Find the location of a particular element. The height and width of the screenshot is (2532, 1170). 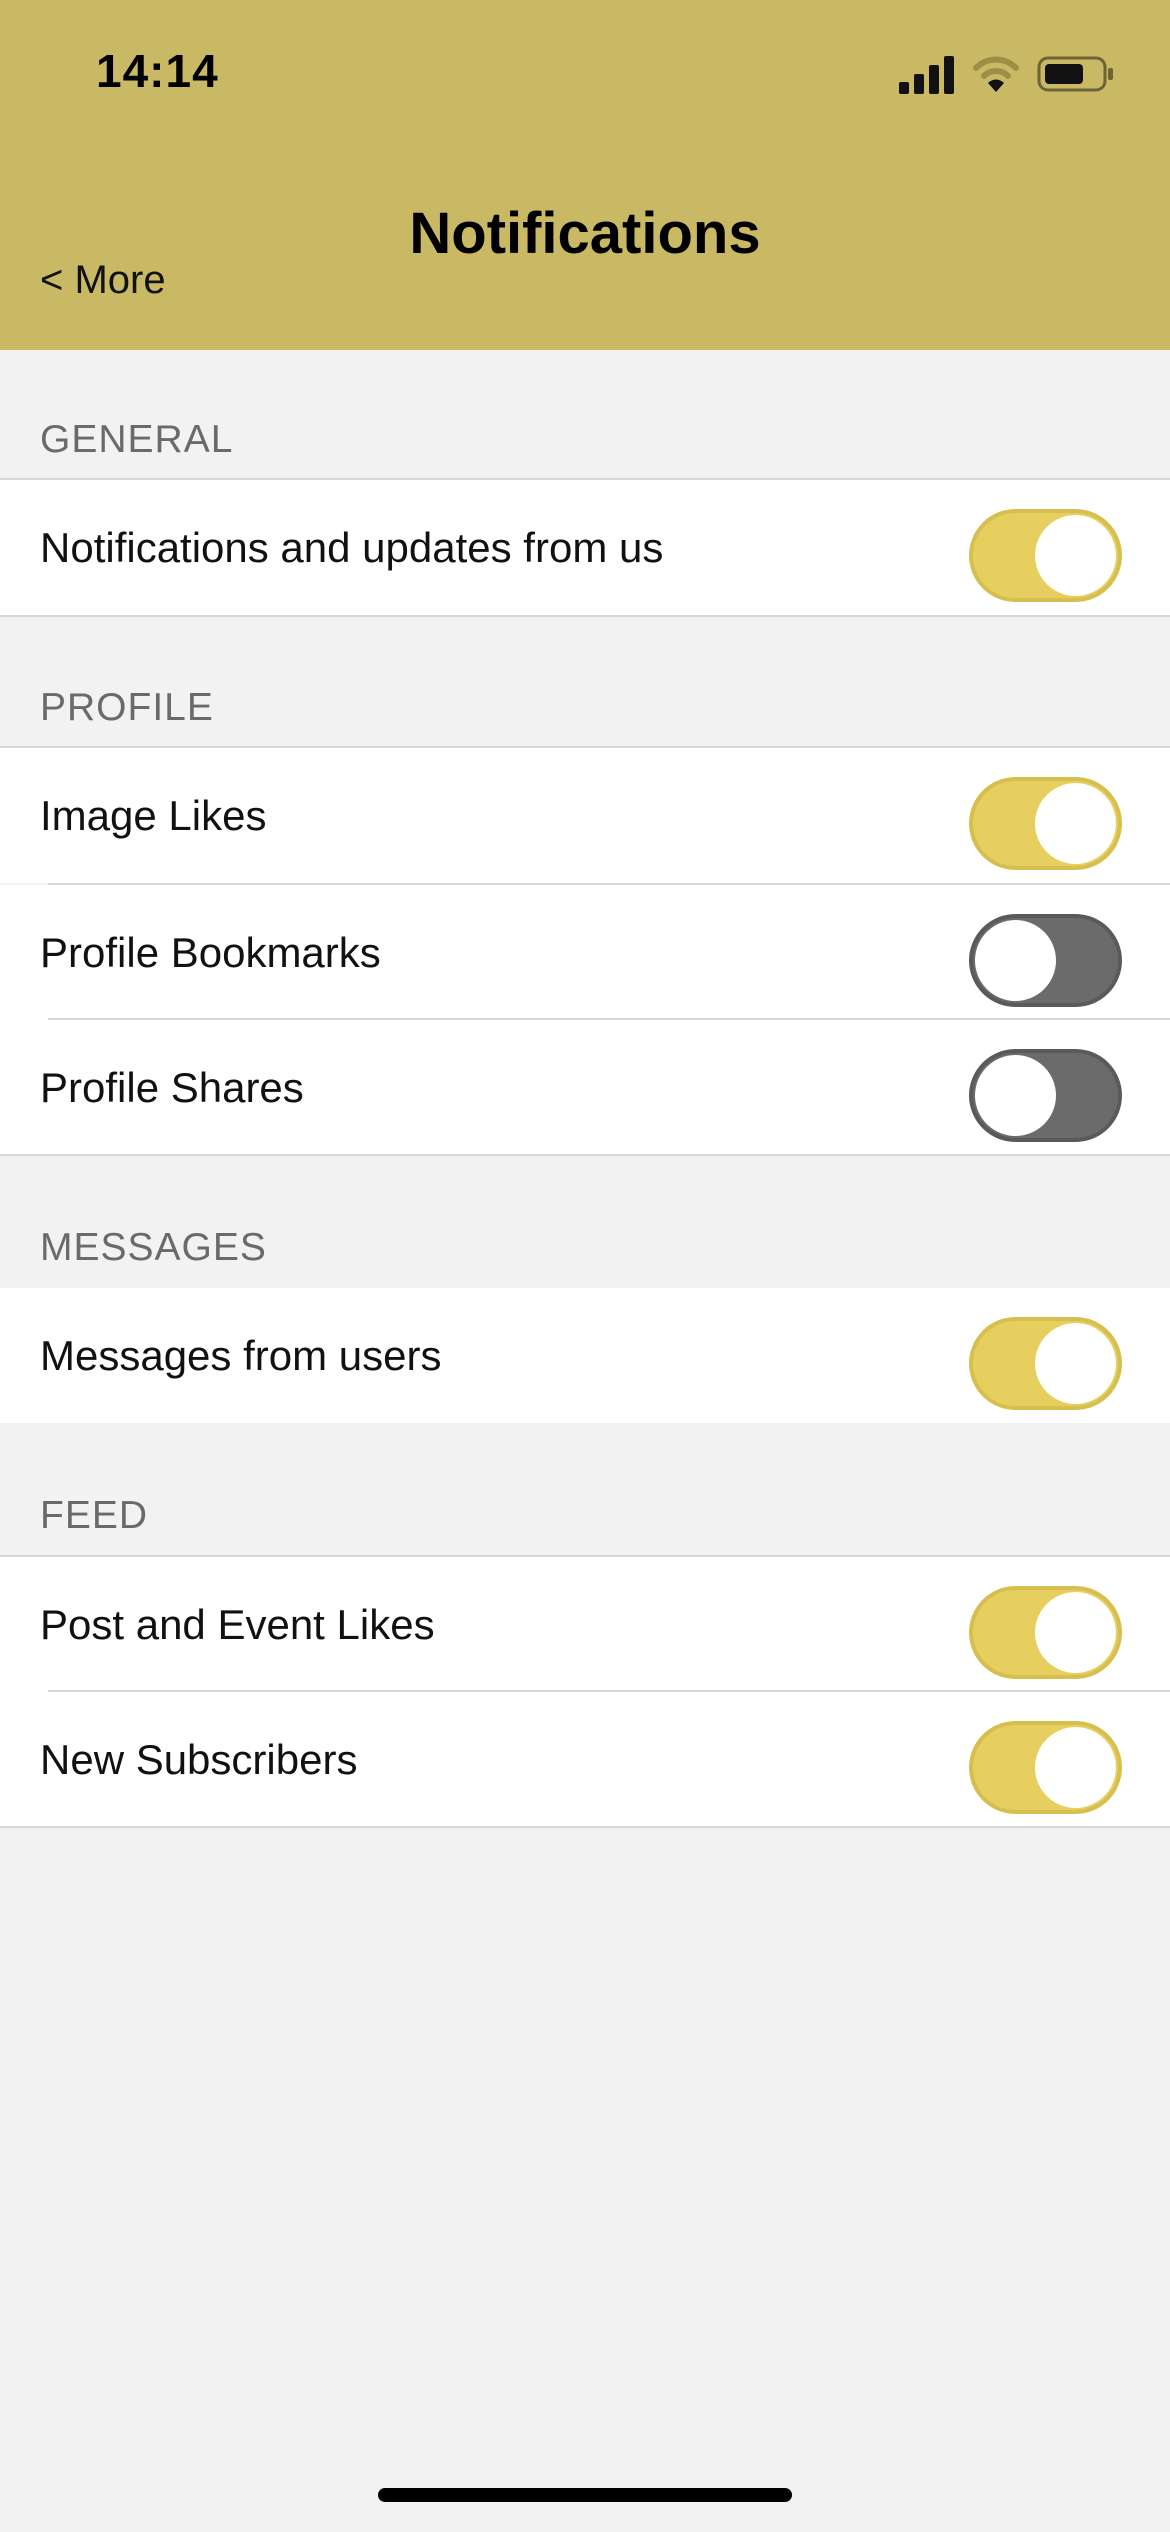

setting-row-notifications-updates: Notifications and updates from us is located at coordinates (585, 547).